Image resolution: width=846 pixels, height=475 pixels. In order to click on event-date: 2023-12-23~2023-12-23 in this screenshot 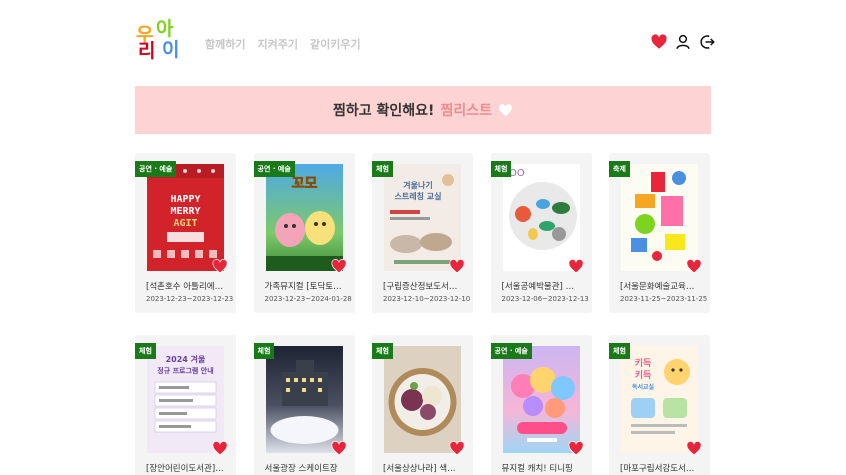, I will do `click(190, 299)`.